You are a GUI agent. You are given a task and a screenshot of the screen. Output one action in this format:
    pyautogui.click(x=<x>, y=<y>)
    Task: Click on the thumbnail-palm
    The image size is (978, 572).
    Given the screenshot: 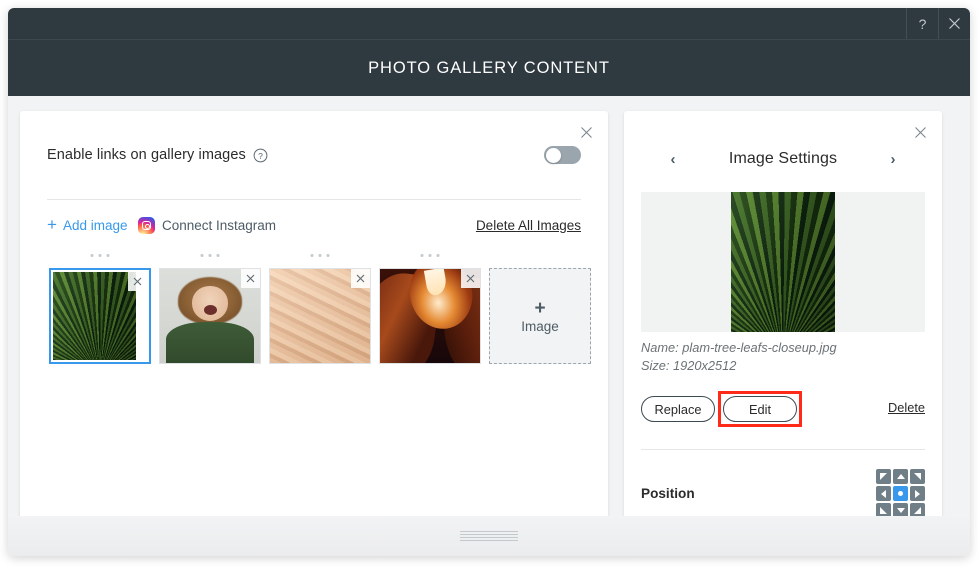 What is the action you would take?
    pyautogui.click(x=100, y=316)
    